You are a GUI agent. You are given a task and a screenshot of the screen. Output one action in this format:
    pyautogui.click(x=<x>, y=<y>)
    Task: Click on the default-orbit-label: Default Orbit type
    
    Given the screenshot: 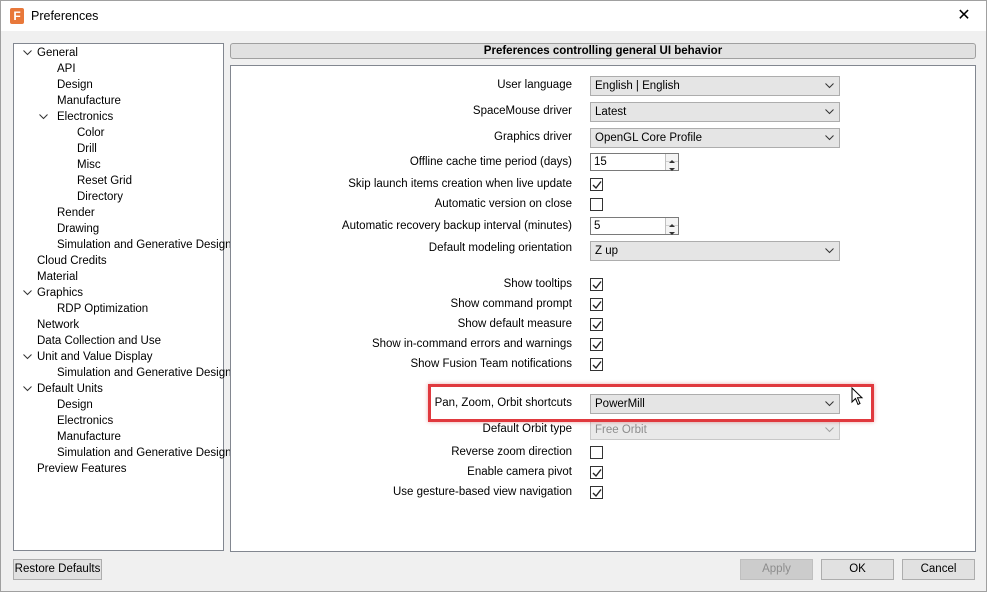 What is the action you would take?
    pyautogui.click(x=527, y=429)
    